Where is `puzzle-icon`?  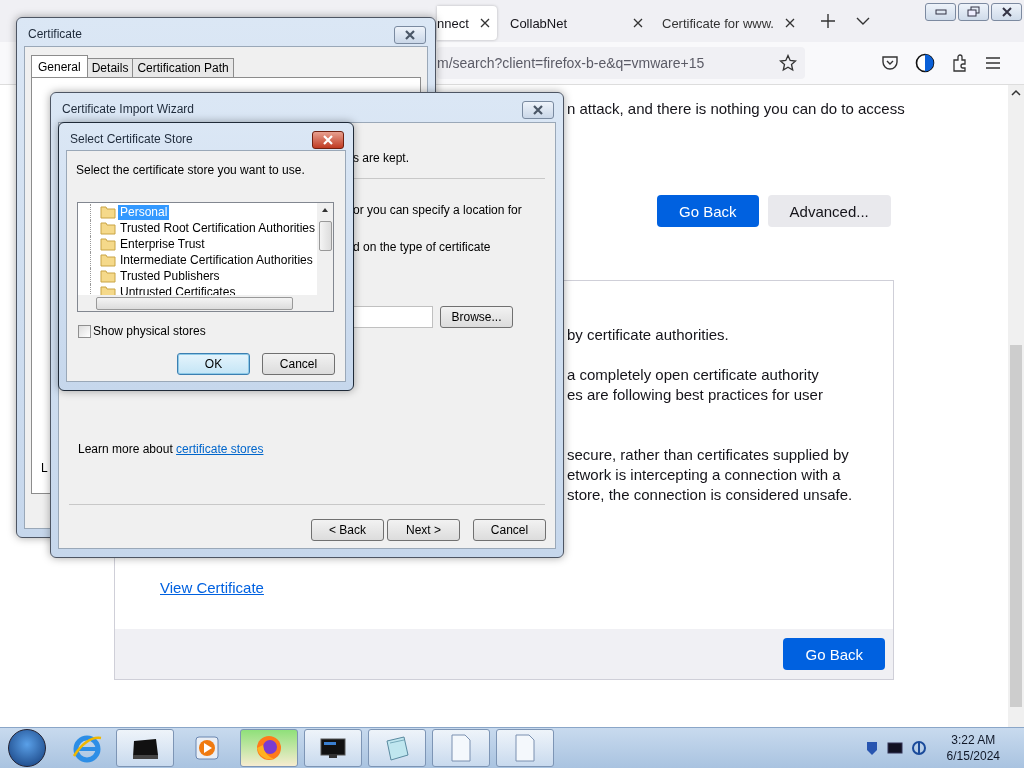 puzzle-icon is located at coordinates (960, 63).